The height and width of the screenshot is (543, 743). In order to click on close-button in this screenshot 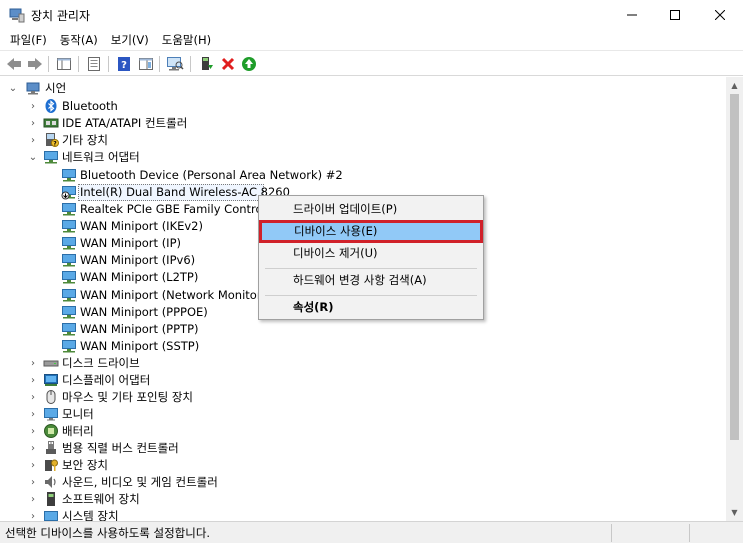, I will do `click(720, 15)`.